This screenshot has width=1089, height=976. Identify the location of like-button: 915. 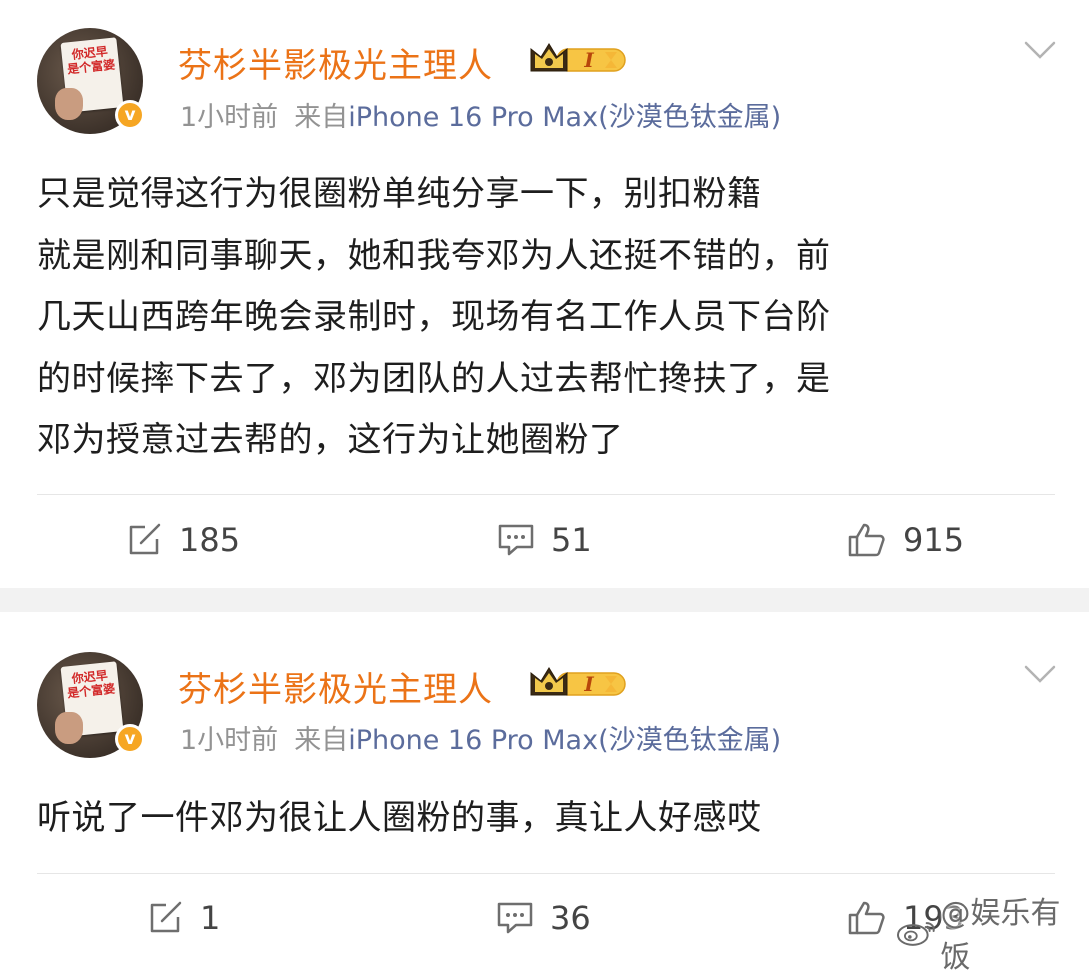
(905, 540).